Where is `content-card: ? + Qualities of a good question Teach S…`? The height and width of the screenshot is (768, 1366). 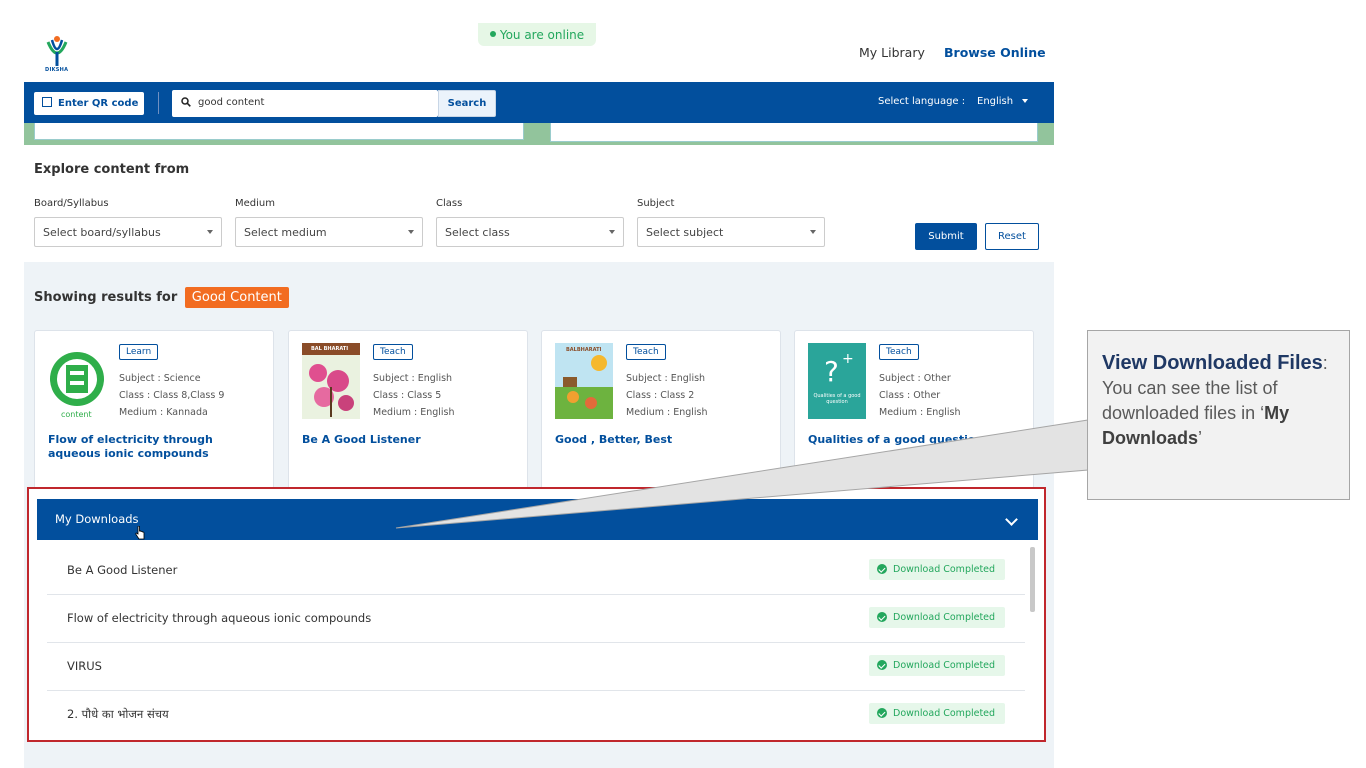
content-card: ? + Qualities of a good question Teach S… is located at coordinates (914, 415).